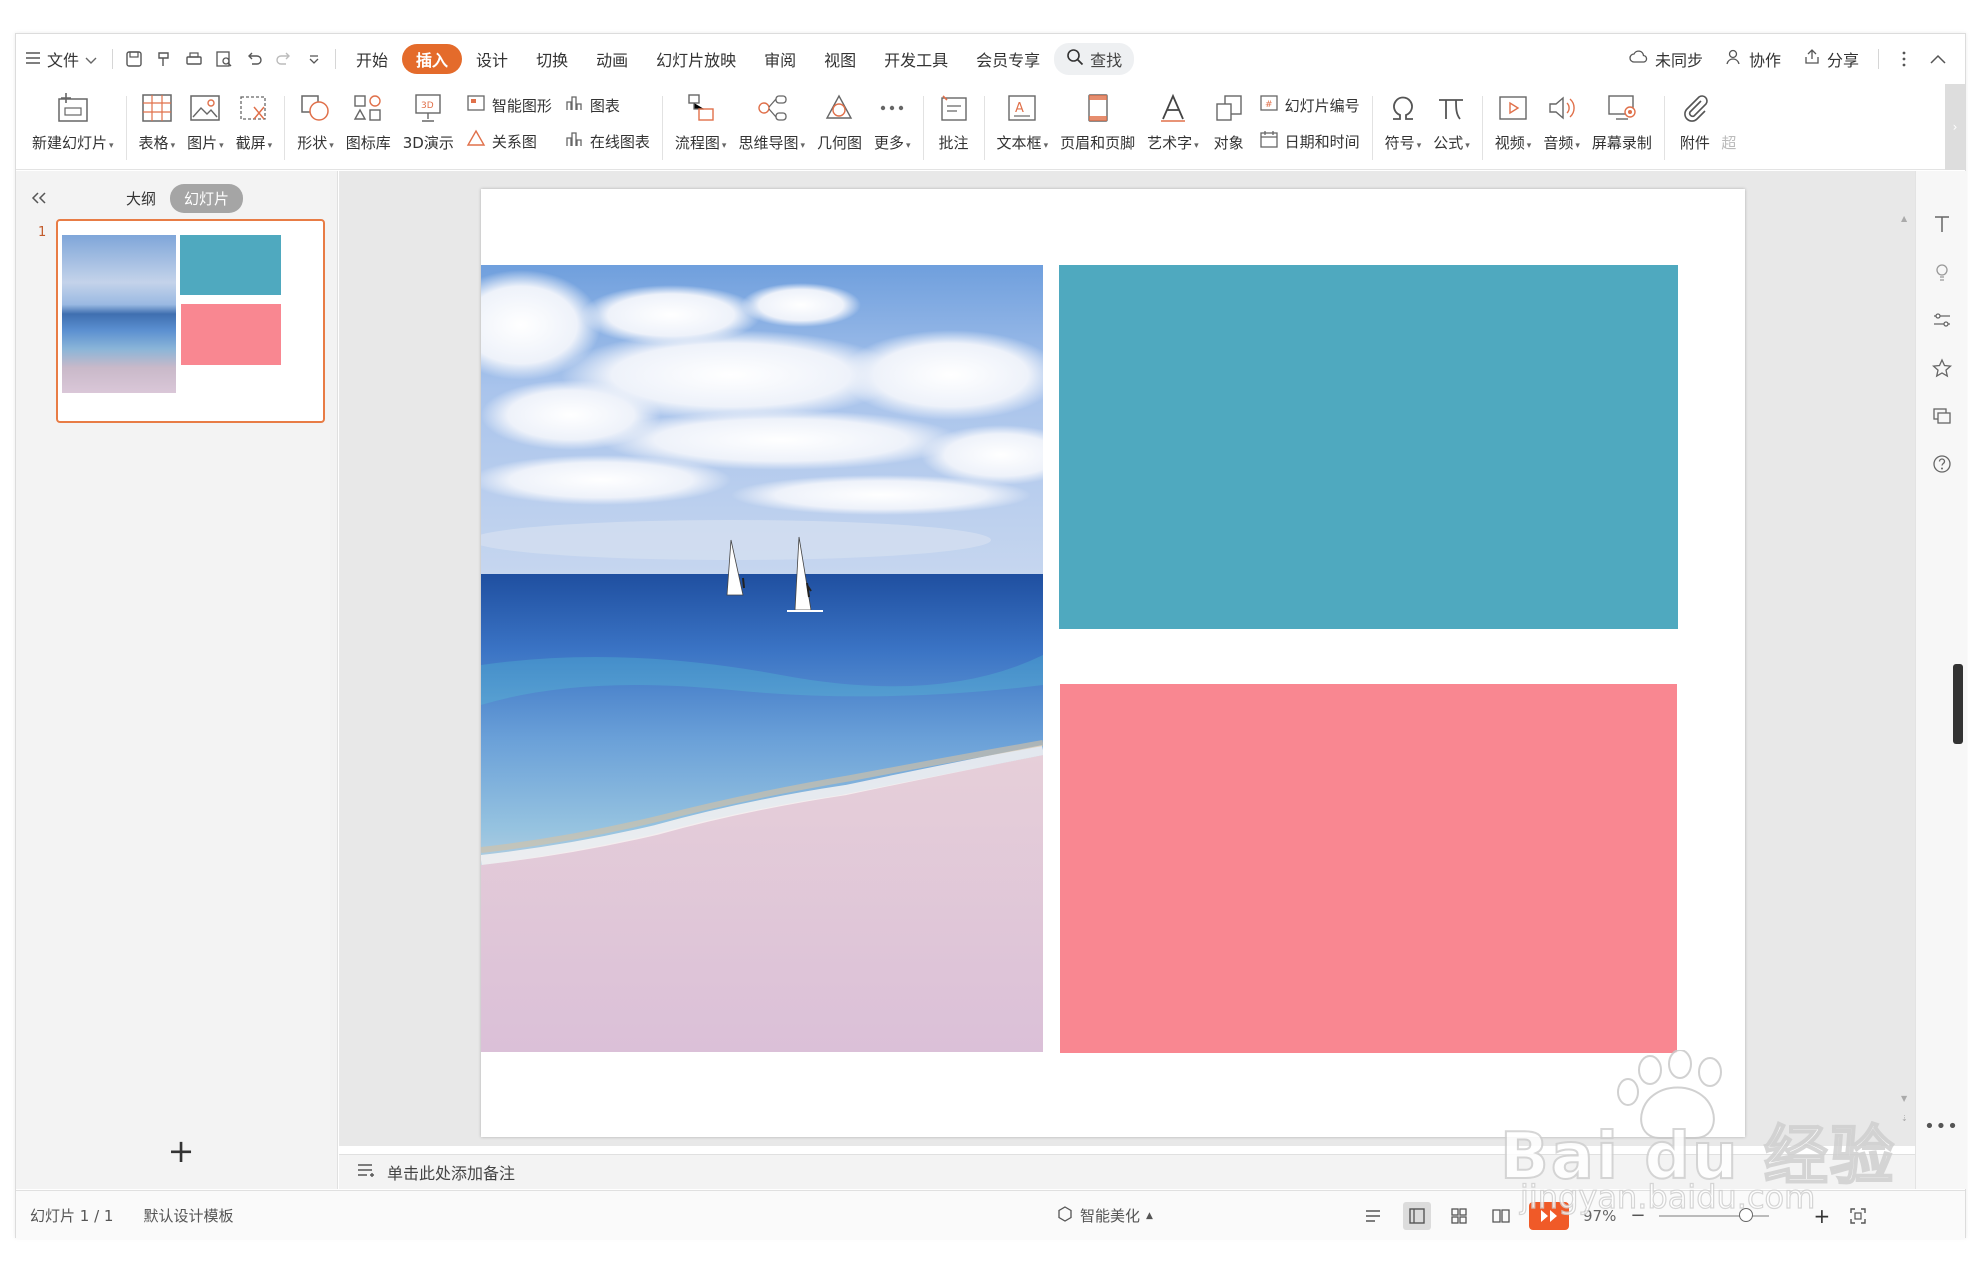 The height and width of the screenshot is (1269, 1979). What do you see at coordinates (1023, 126) in the screenshot?
I see `textbox-button: A 文本框 ▾` at bounding box center [1023, 126].